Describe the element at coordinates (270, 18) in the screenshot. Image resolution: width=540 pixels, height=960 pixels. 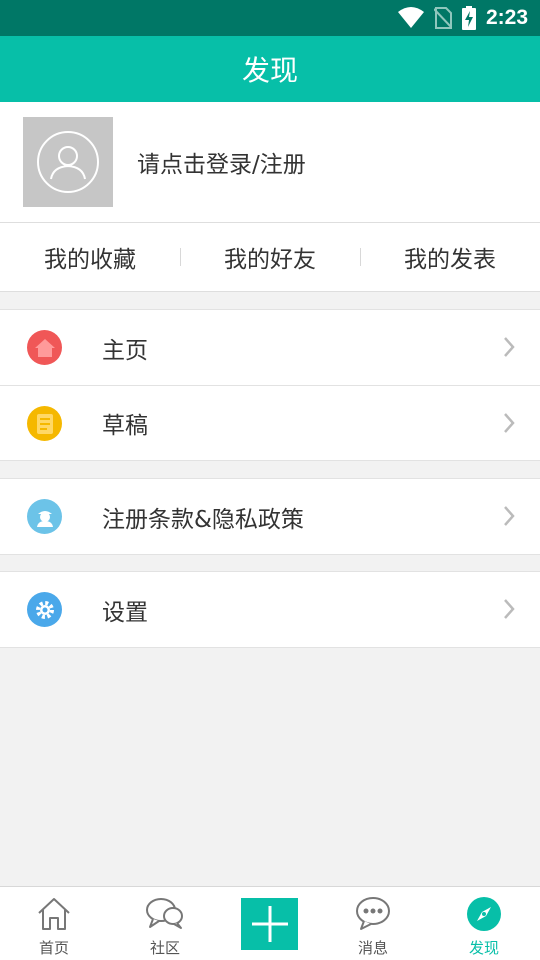
I see `status-bar: 2:23` at that location.